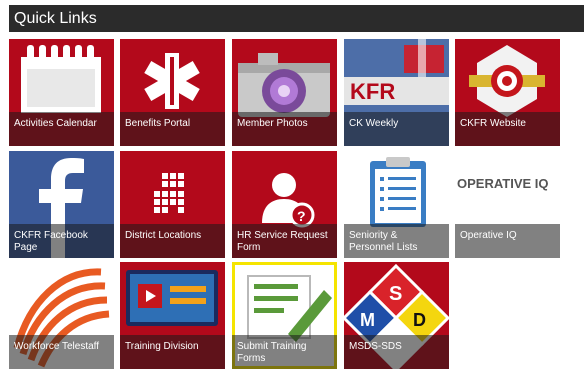 This screenshot has width=586, height=369. Describe the element at coordinates (172, 204) in the screenshot. I see `tile-district-locations: District Locations` at that location.